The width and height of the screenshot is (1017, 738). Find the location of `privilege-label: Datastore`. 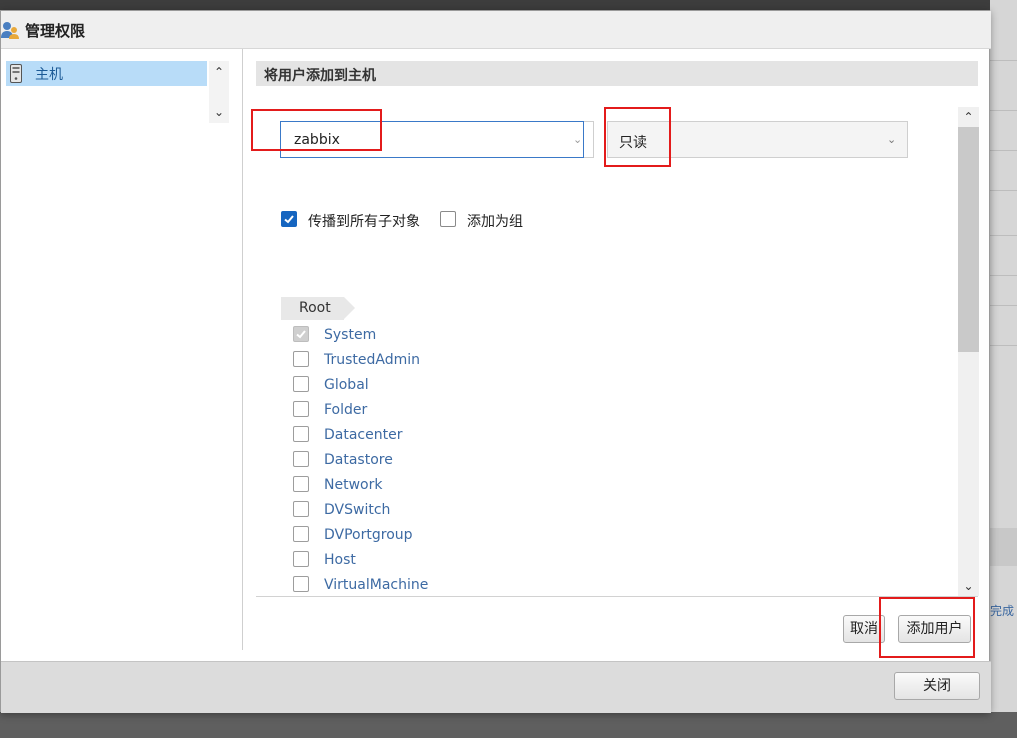

privilege-label: Datastore is located at coordinates (358, 460).